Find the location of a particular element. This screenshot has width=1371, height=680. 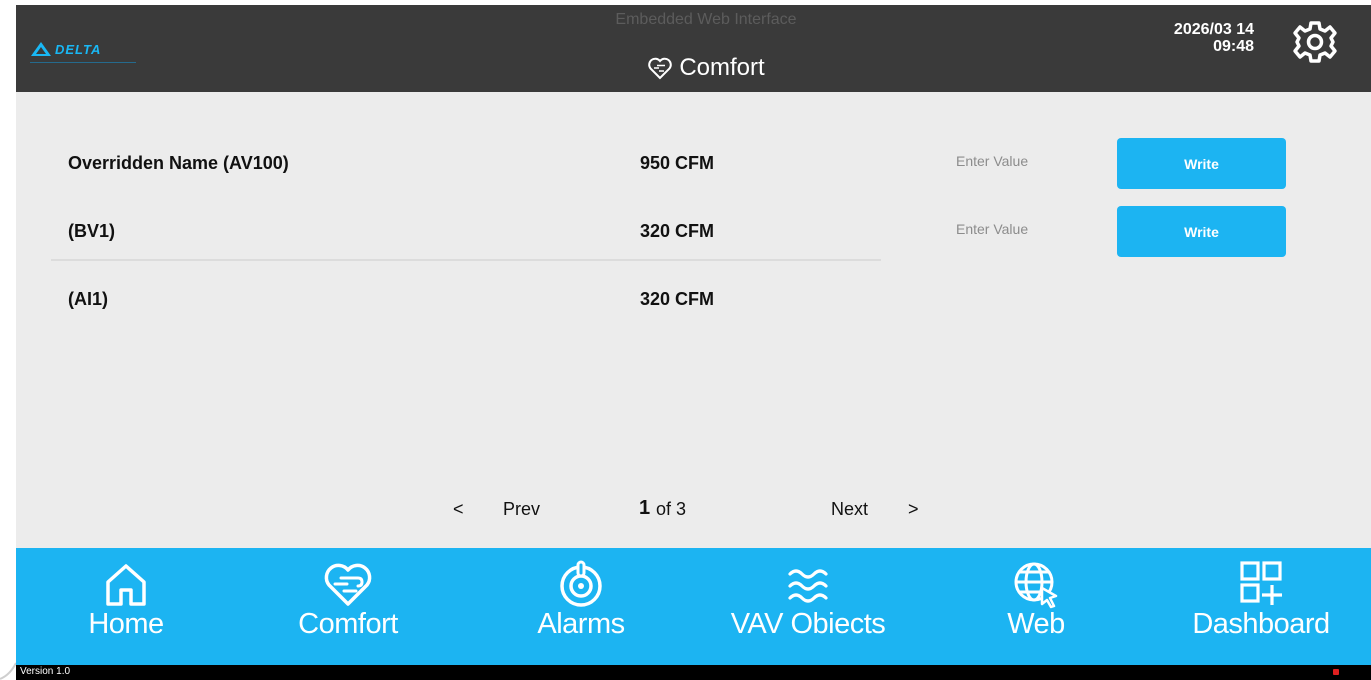

nav-comfort: Comfort is located at coordinates (348, 606).